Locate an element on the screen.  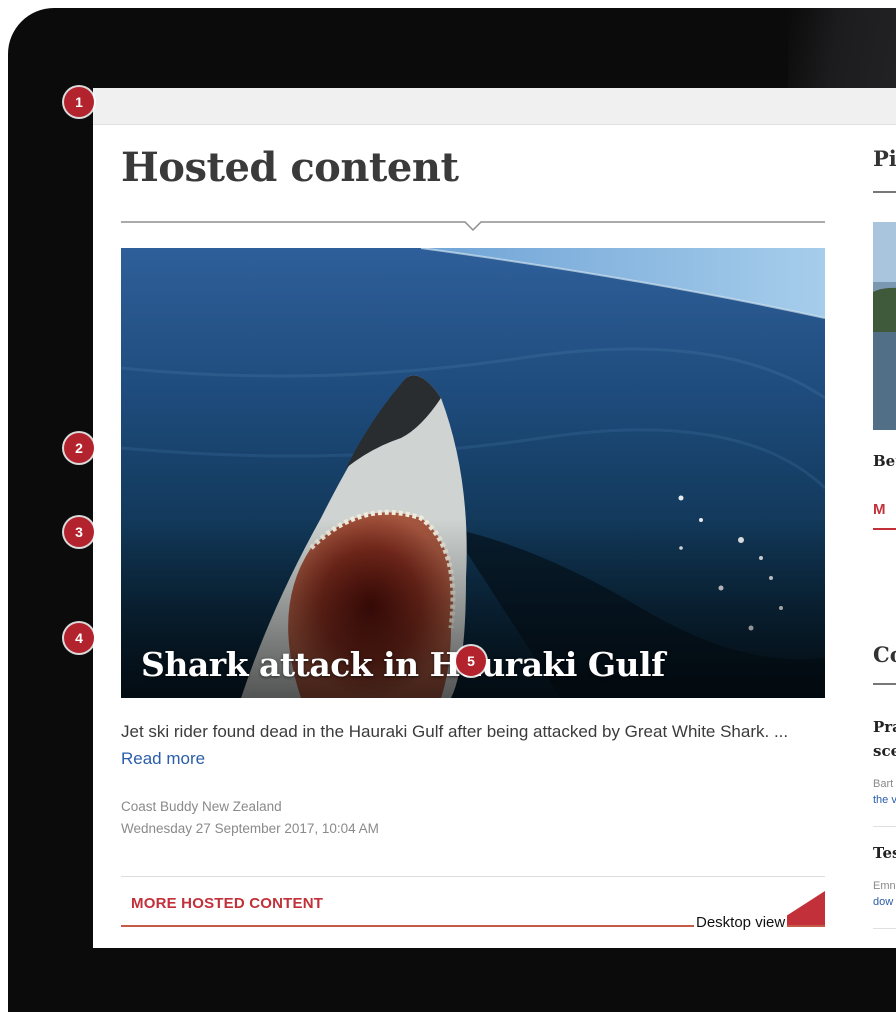
article-source: Coast Buddy New Zealand is located at coordinates (201, 806).